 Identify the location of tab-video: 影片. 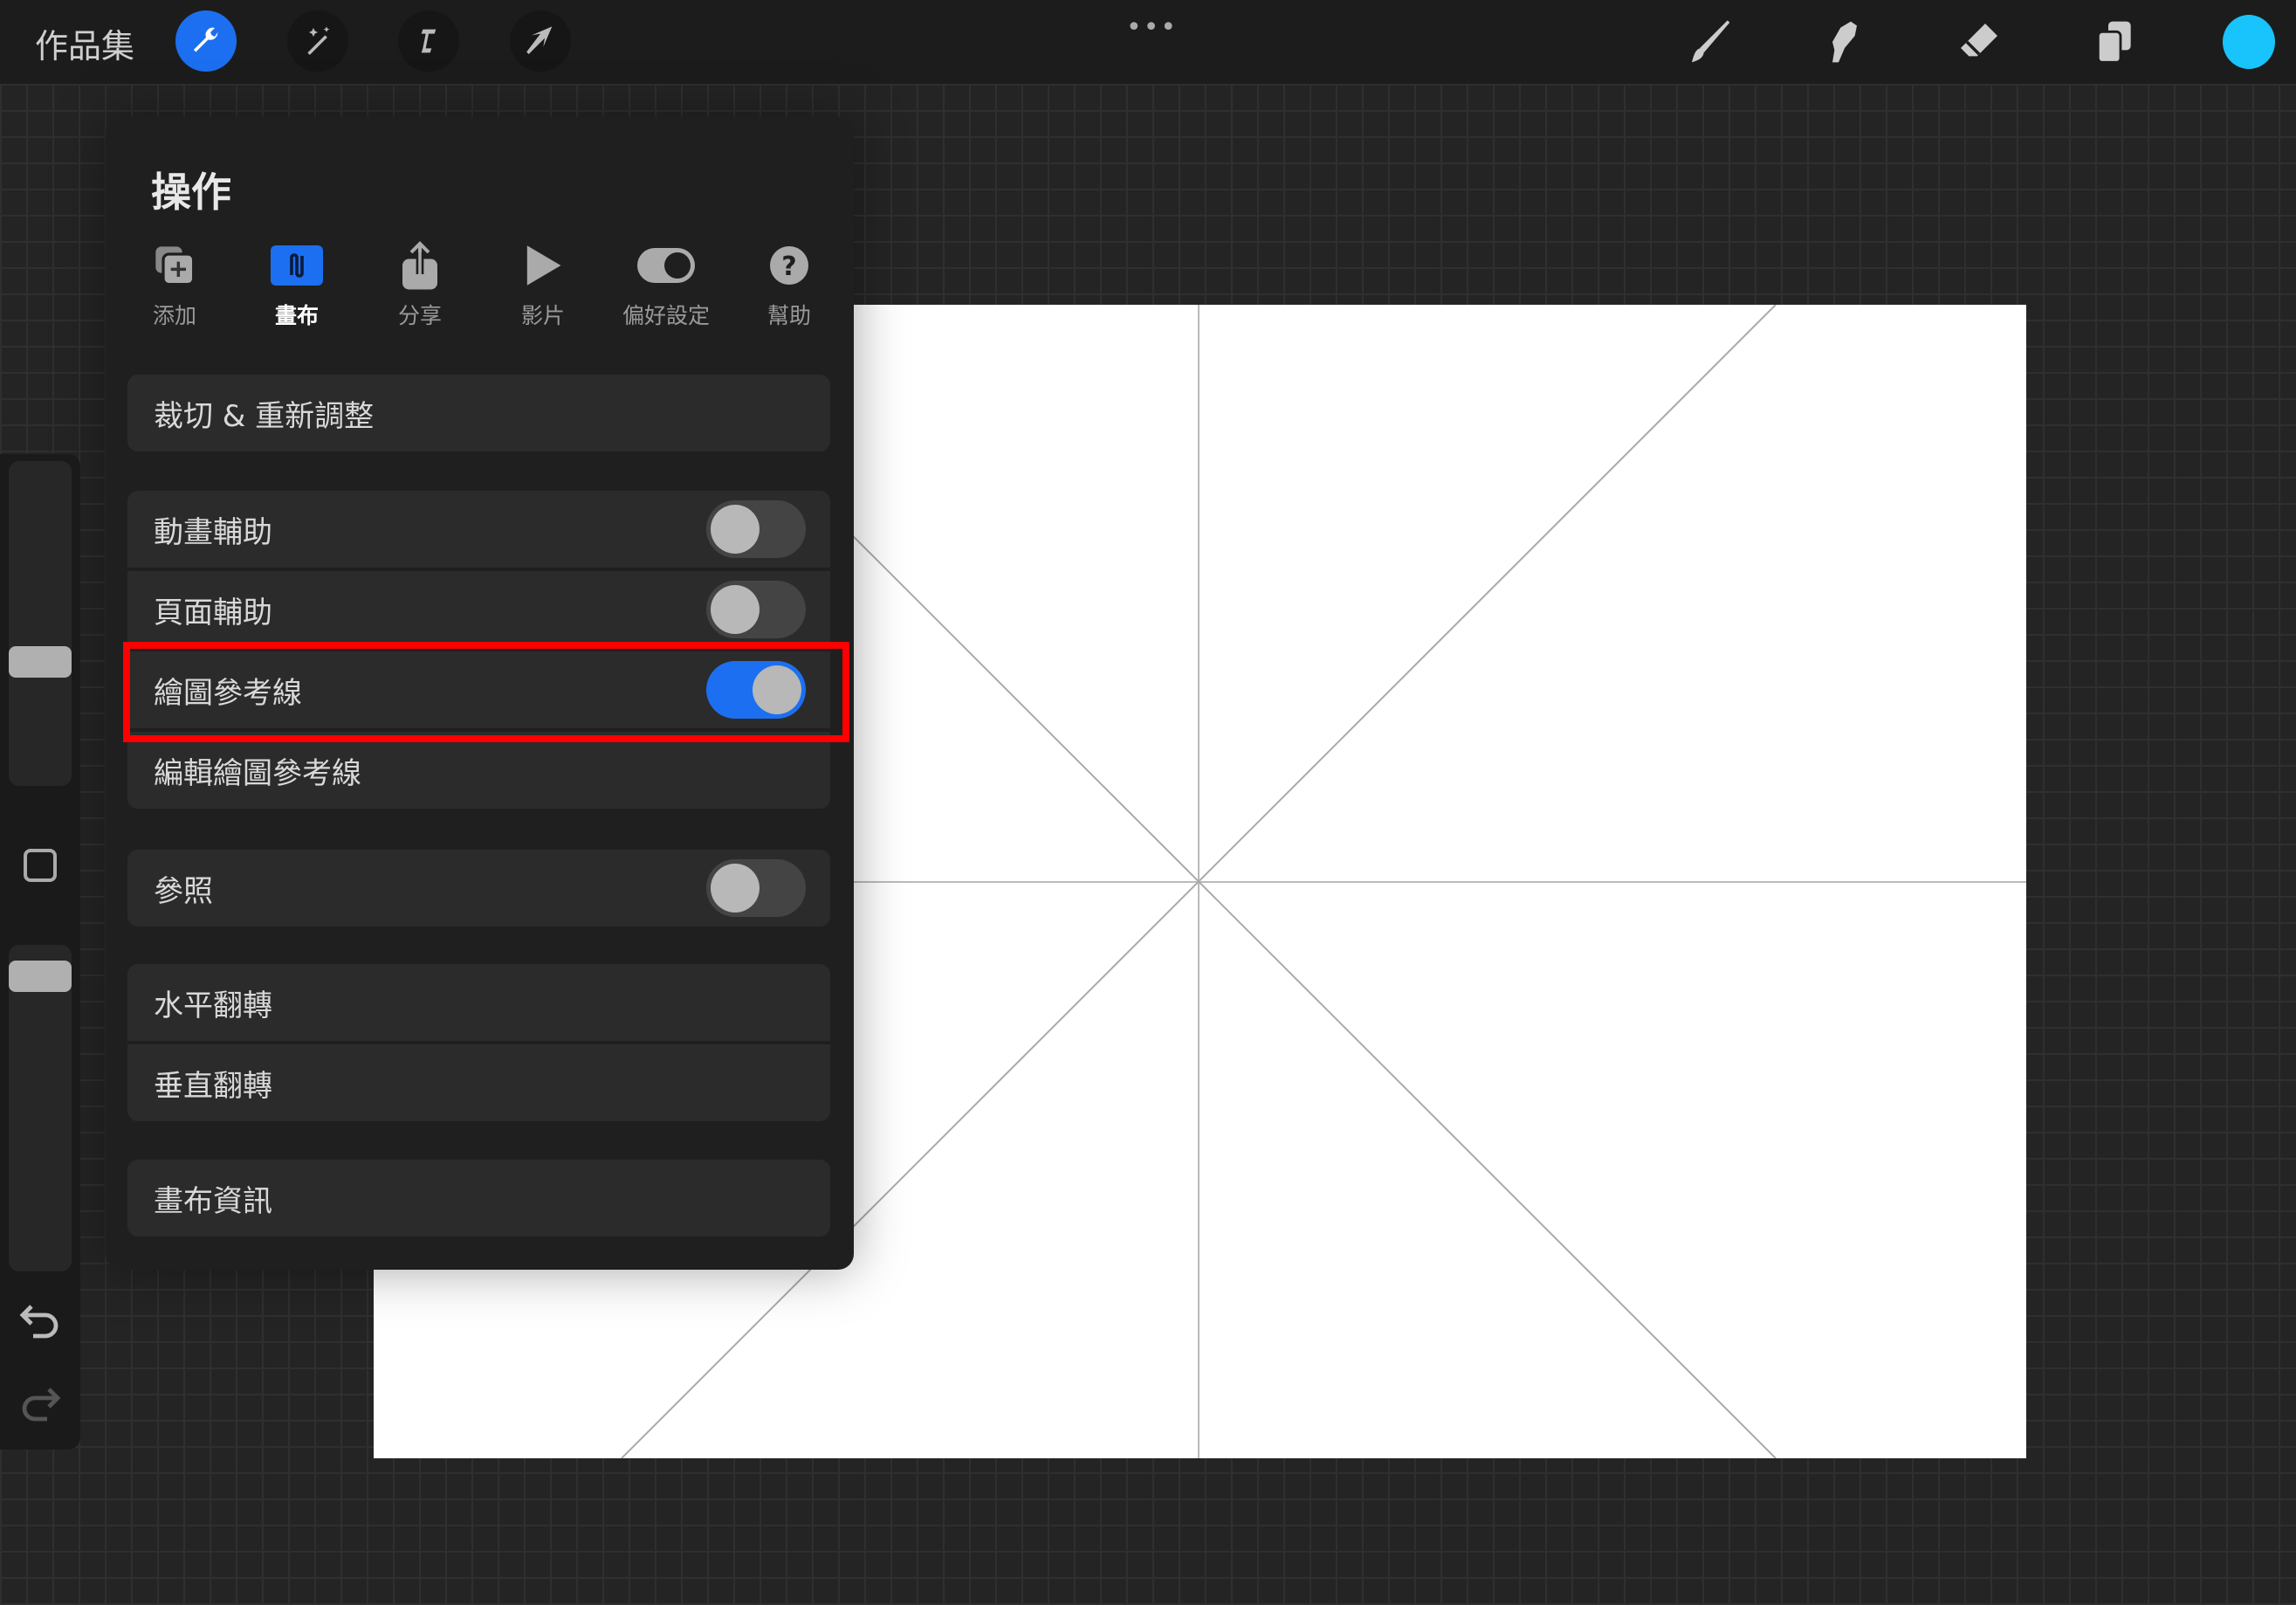
(543, 284).